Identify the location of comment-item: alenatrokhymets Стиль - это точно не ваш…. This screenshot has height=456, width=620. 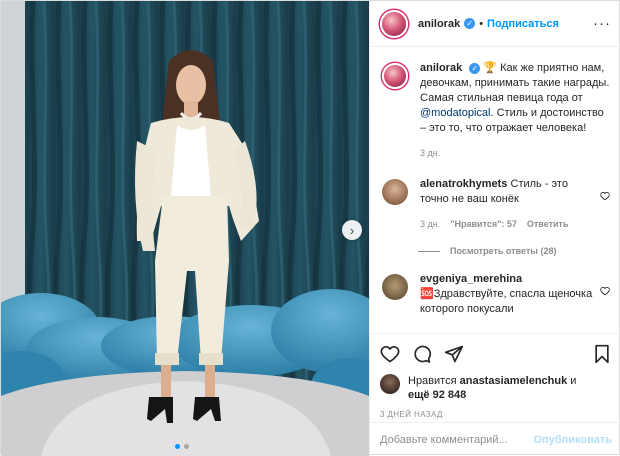
(496, 204).